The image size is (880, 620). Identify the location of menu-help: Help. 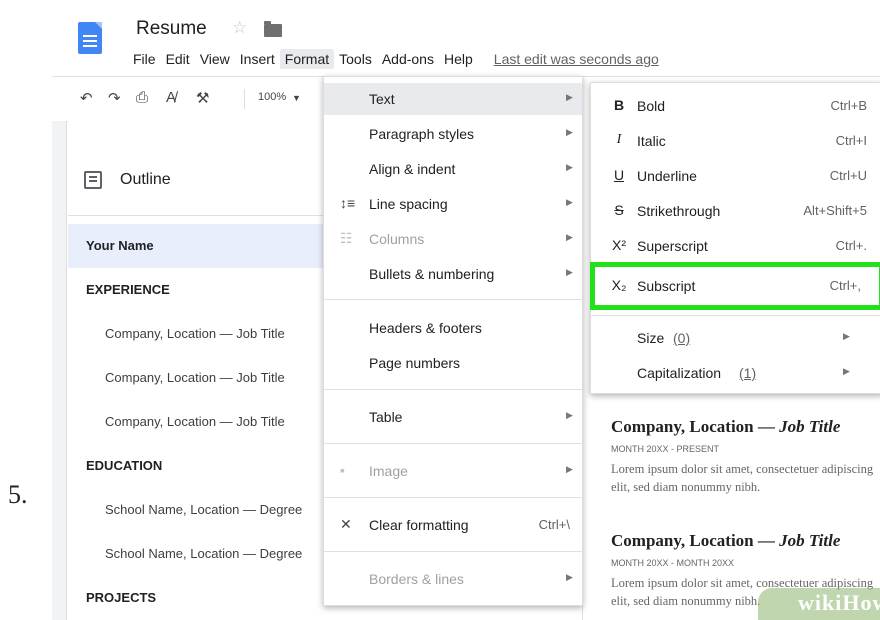
(458, 59).